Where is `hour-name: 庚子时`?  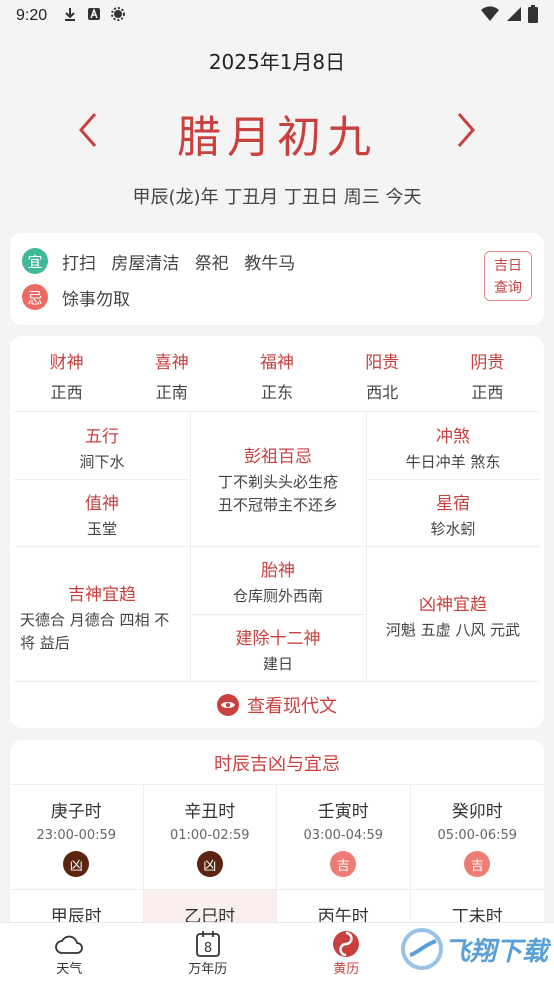 hour-name: 庚子时 is located at coordinates (76, 812).